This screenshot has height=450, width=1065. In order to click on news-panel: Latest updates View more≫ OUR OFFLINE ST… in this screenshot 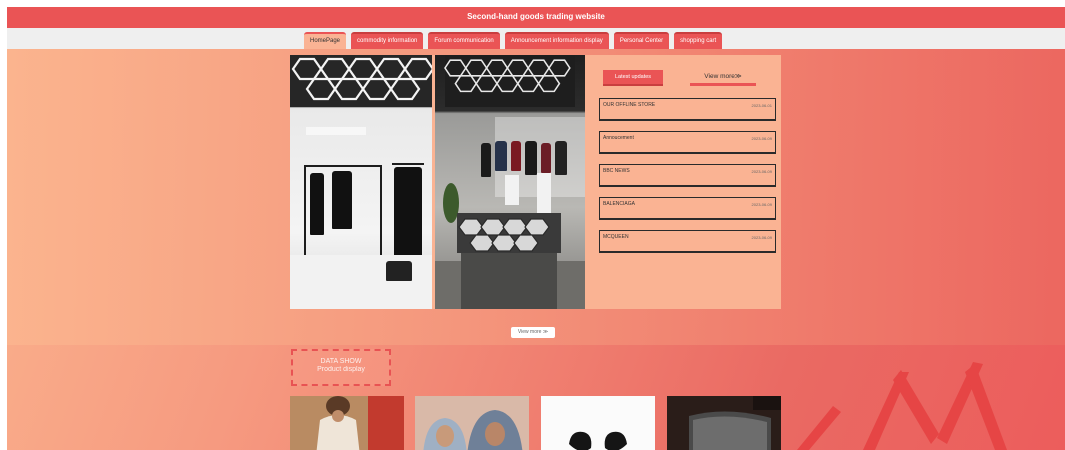, I will do `click(683, 161)`.